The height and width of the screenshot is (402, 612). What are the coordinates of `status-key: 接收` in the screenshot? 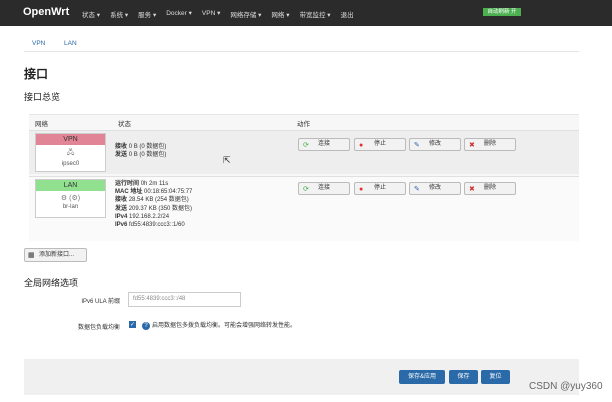 It's located at (121, 147).